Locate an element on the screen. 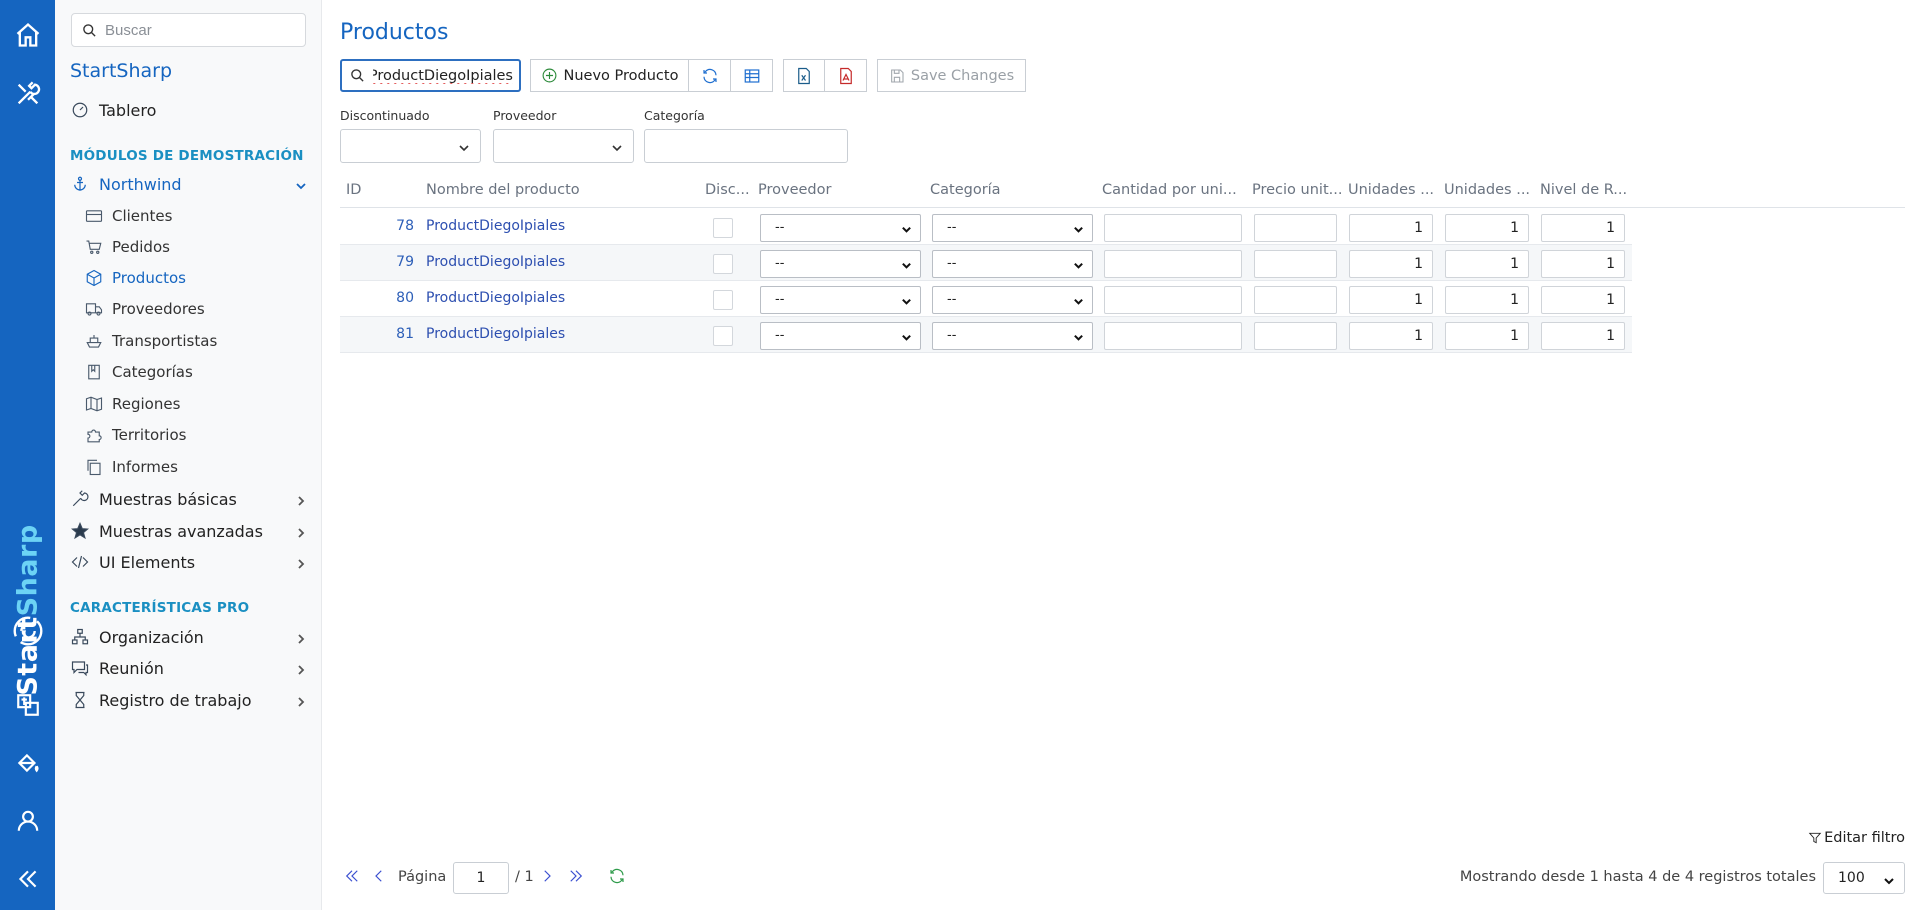  collapse-icon is located at coordinates (28, 879).